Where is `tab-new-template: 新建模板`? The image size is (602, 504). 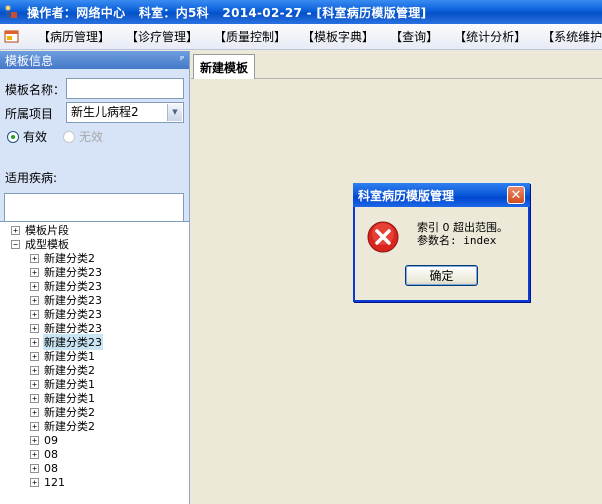 tab-new-template: 新建模板 is located at coordinates (224, 66).